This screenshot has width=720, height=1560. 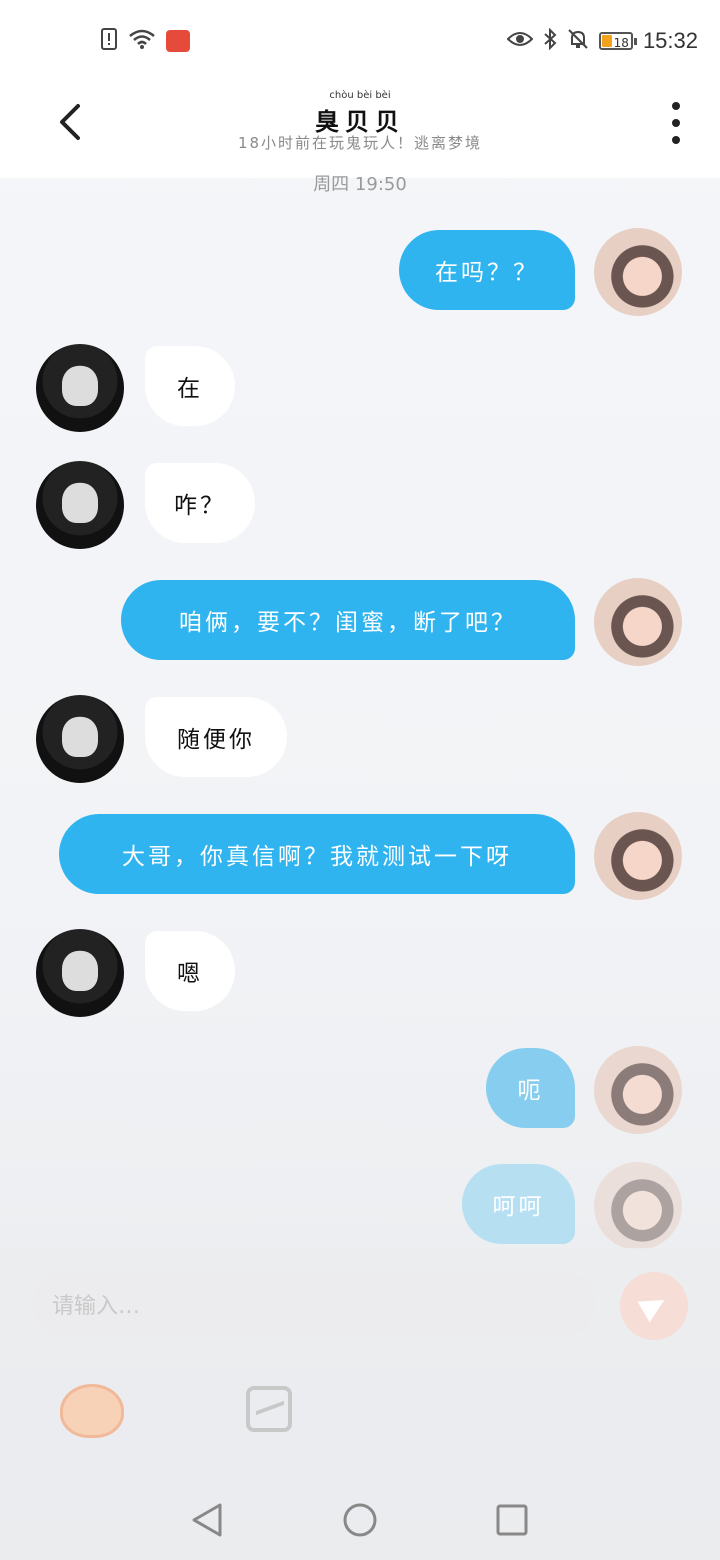 What do you see at coordinates (200, 503) in the screenshot?
I see `message-bubble-in: 咋？` at bounding box center [200, 503].